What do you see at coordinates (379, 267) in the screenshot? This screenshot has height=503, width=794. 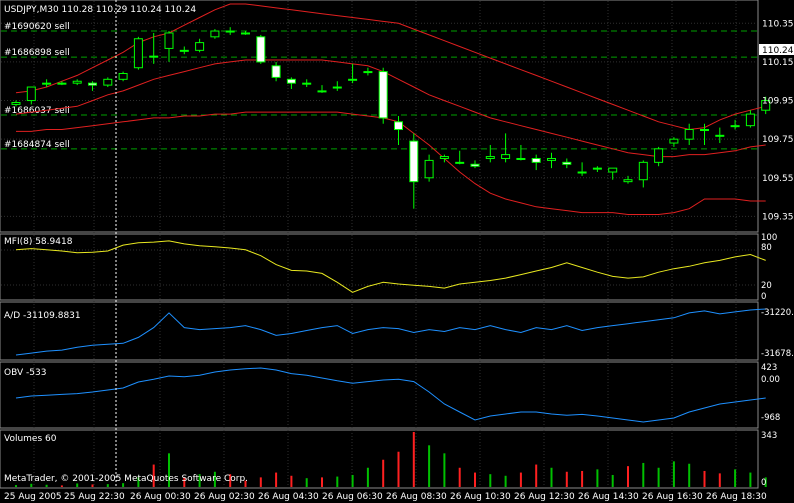 I see `mfi-panel-frame` at bounding box center [379, 267].